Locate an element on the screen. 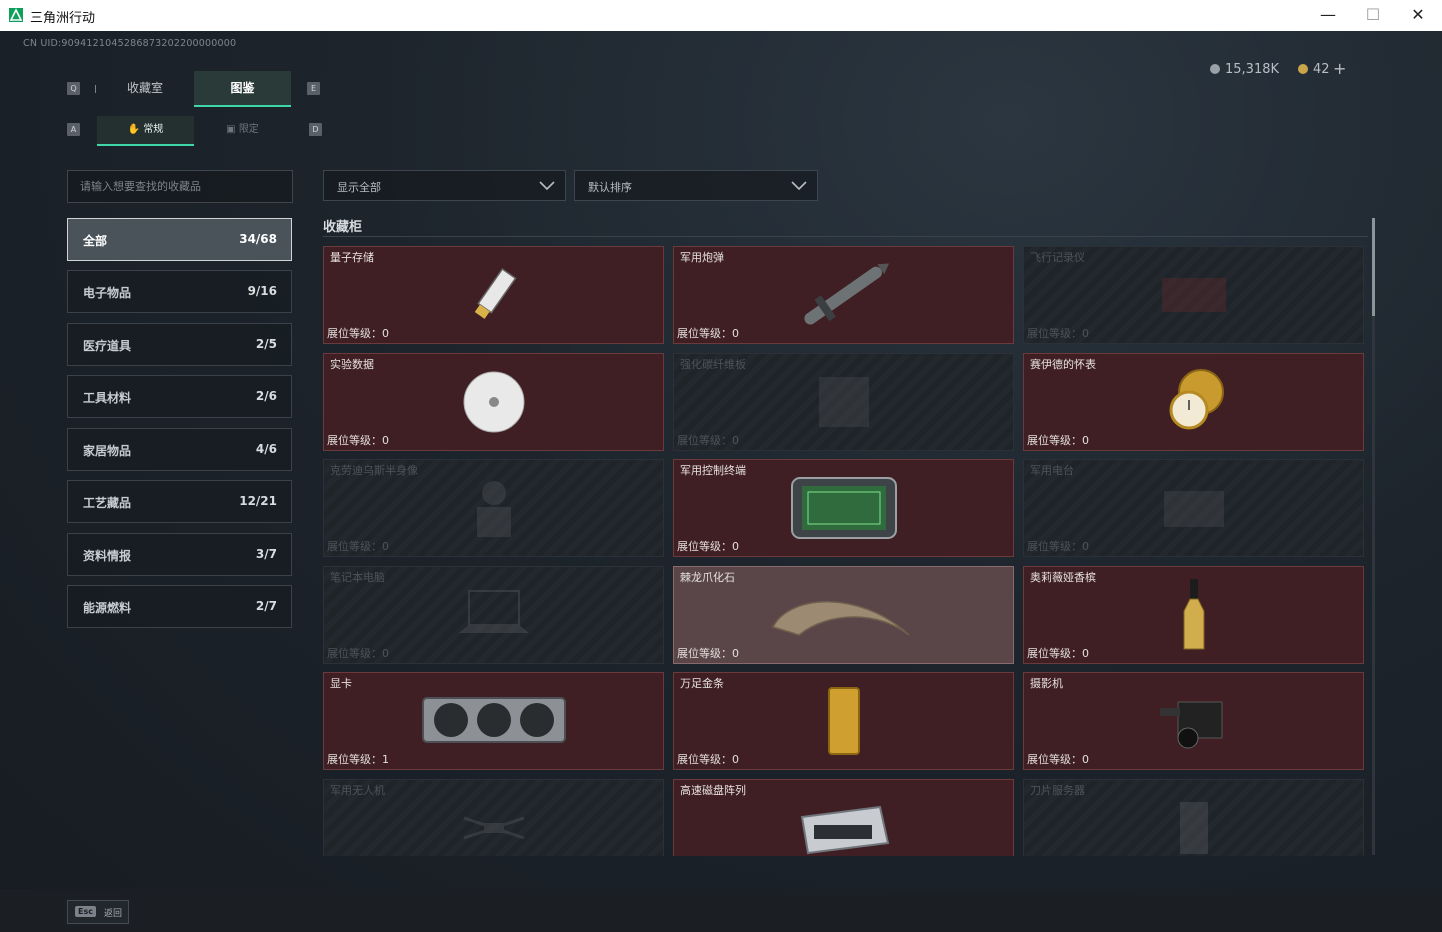  maximize-button: ☐ is located at coordinates (1373, 15).